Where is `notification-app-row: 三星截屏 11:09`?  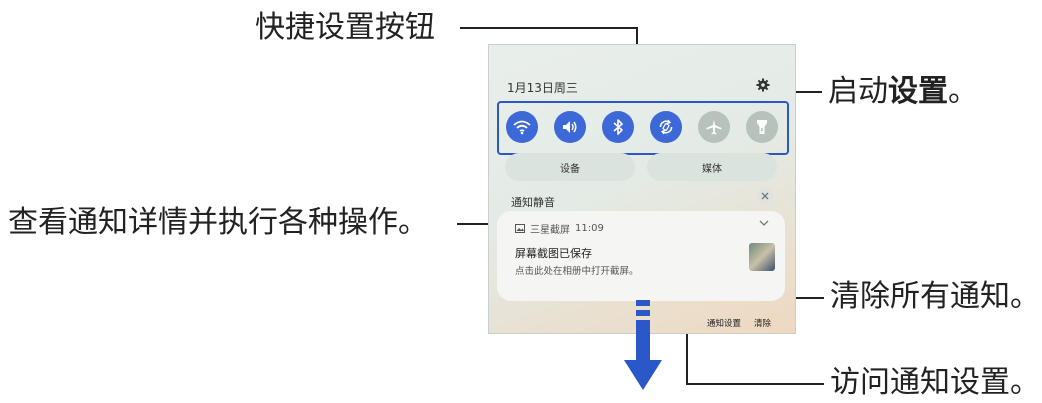 notification-app-row: 三星截屏 11:09 is located at coordinates (559, 228).